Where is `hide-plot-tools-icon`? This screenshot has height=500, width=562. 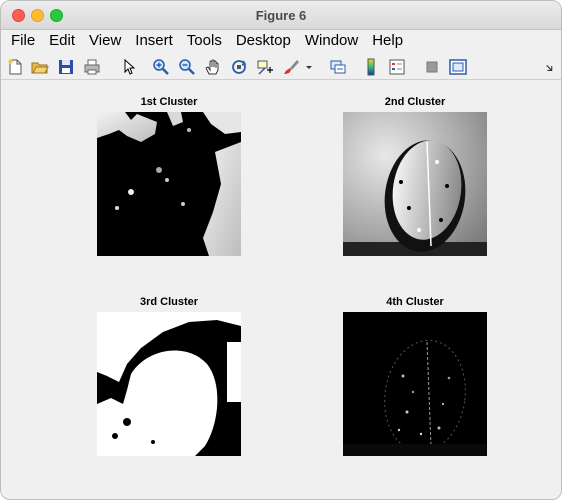
hide-plot-tools-icon is located at coordinates (432, 67).